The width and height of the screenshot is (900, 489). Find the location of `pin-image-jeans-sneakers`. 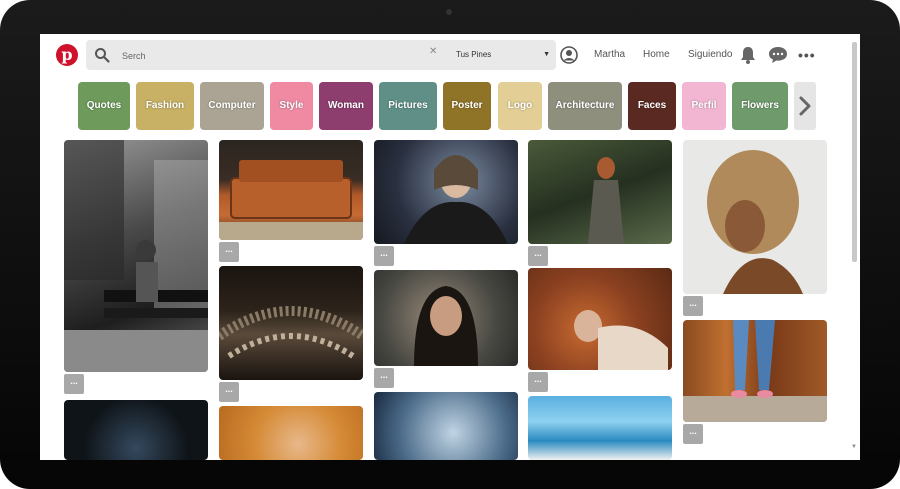

pin-image-jeans-sneakers is located at coordinates (755, 371).